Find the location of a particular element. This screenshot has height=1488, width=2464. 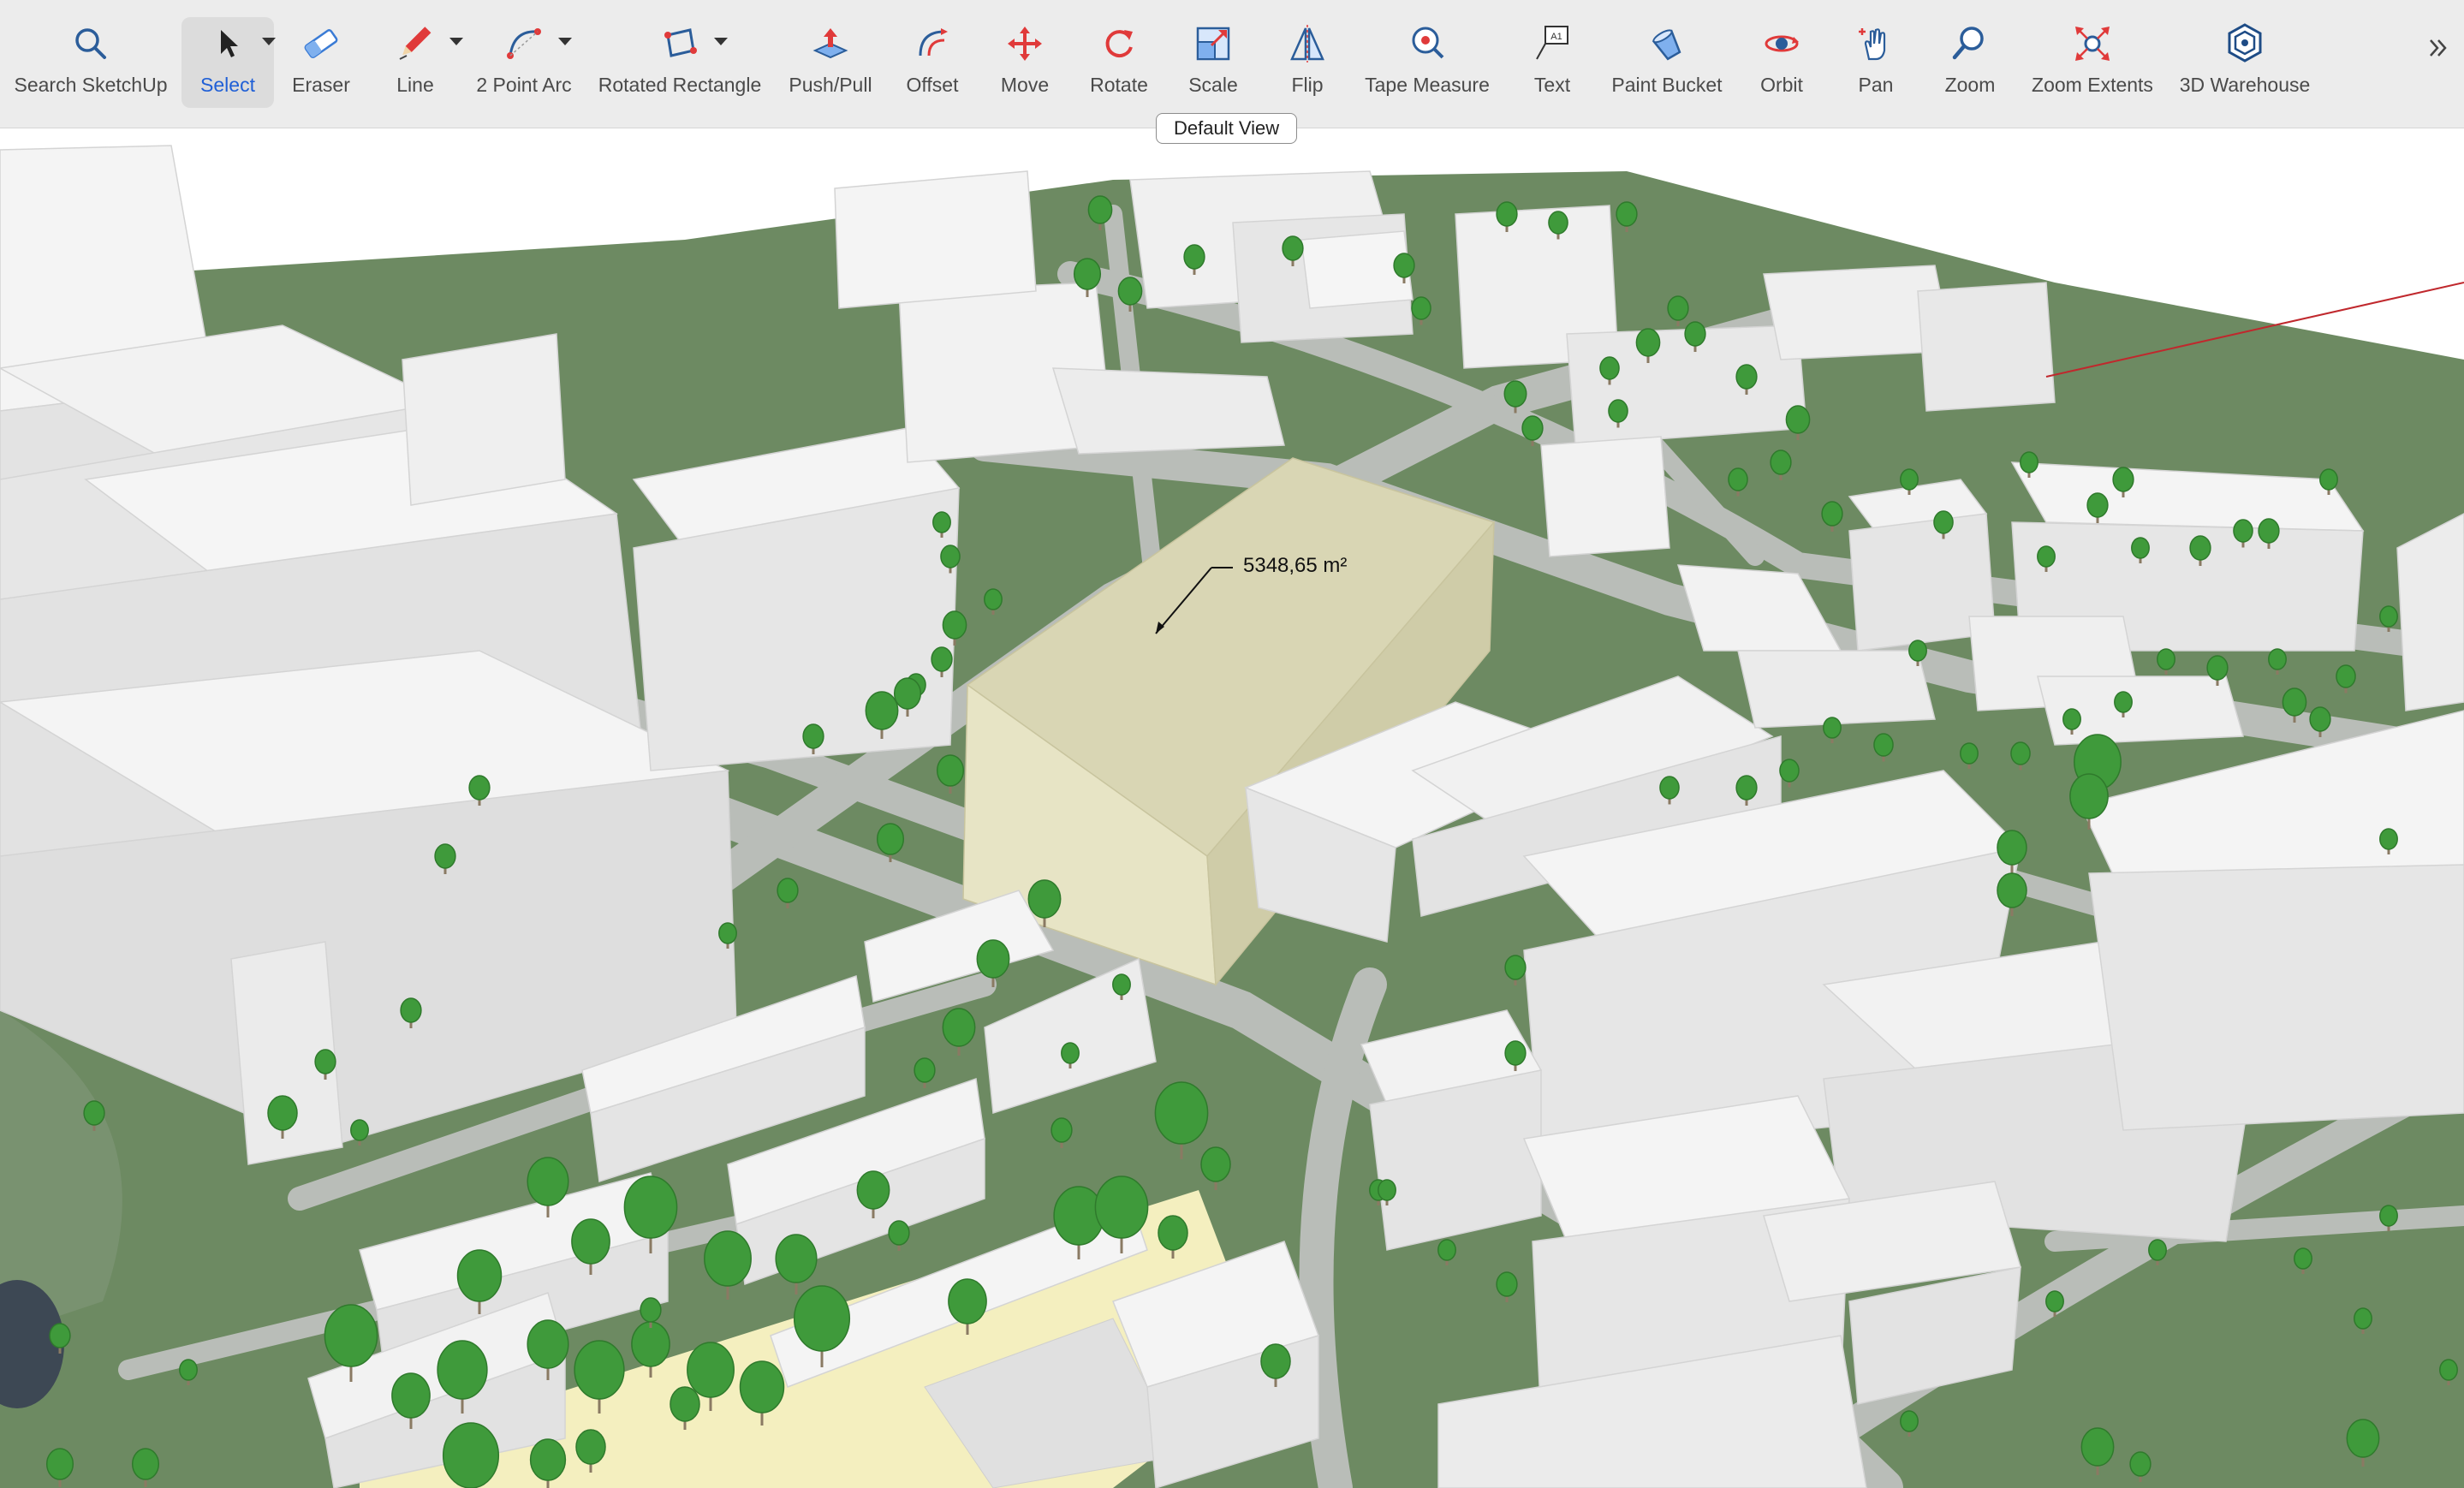

tool-offset: Offset is located at coordinates (933, 62).